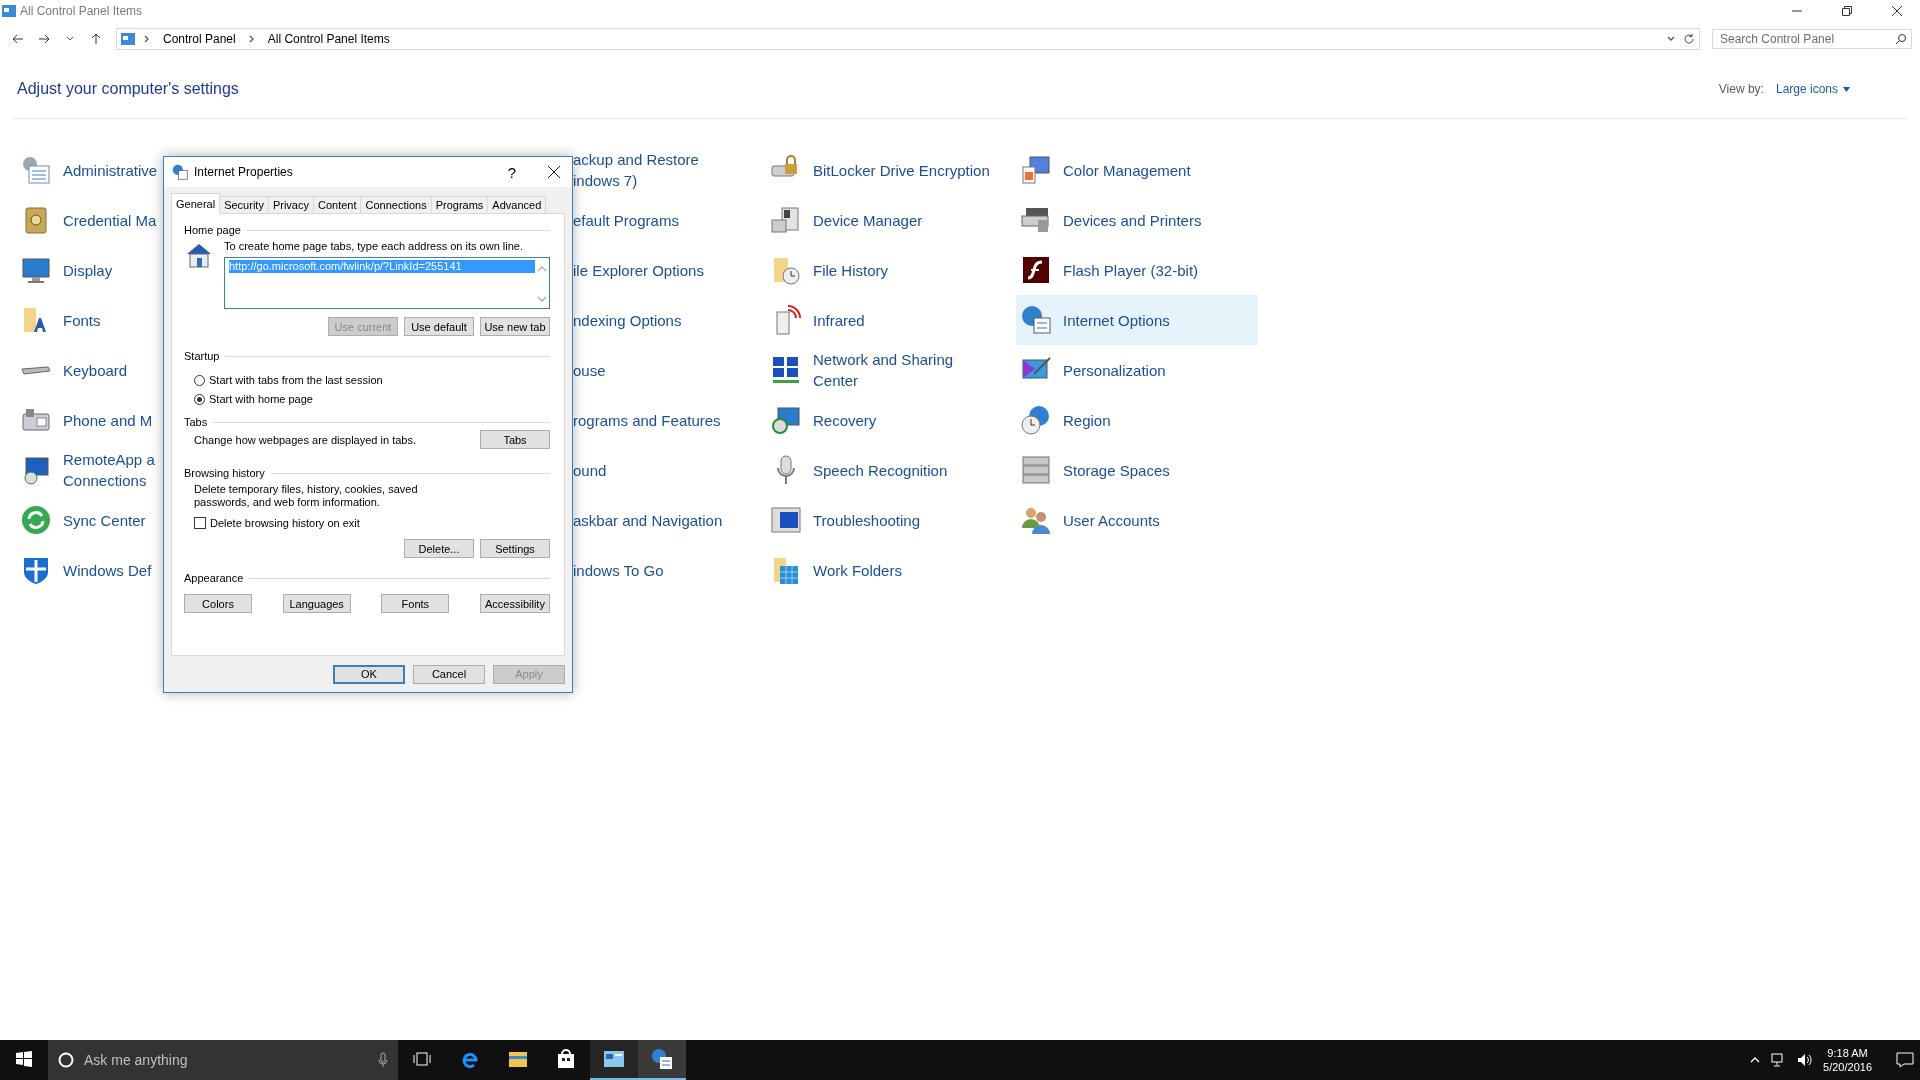  What do you see at coordinates (515, 439) in the screenshot?
I see `tabs-button: Tabs` at bounding box center [515, 439].